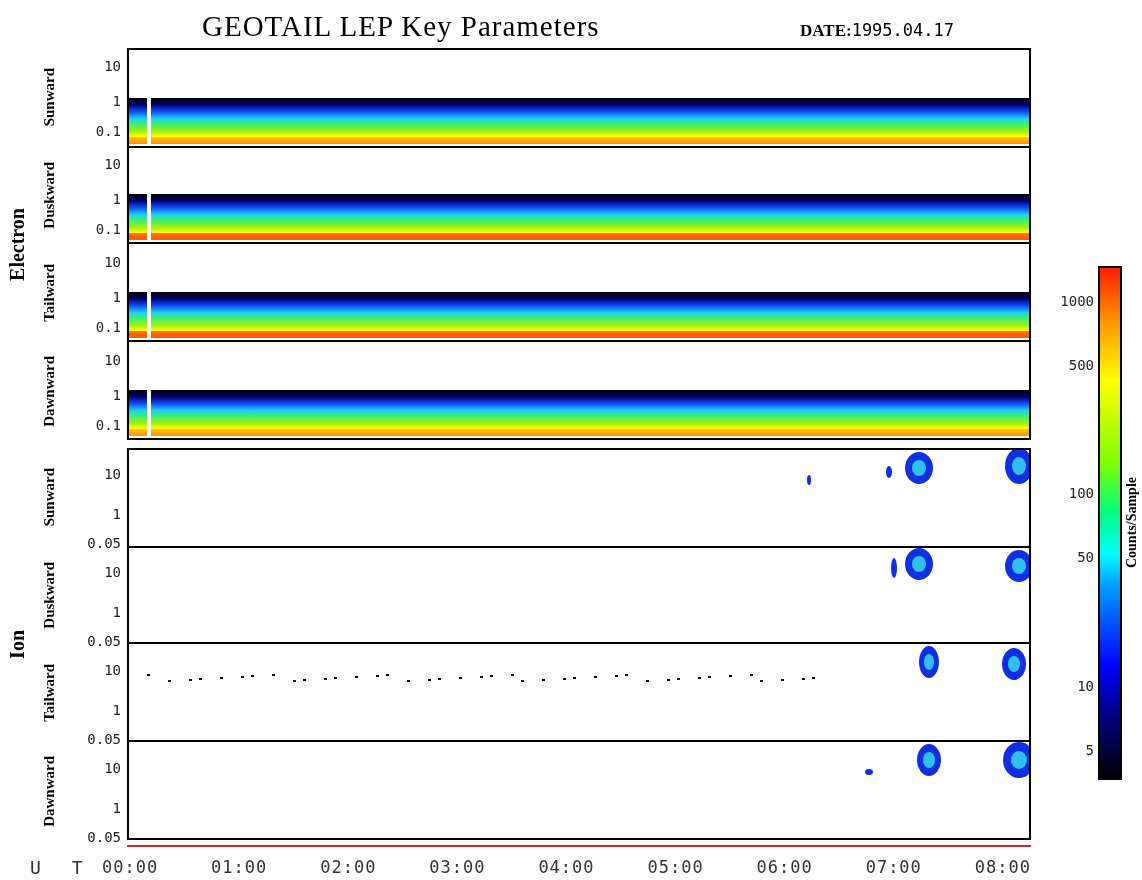  What do you see at coordinates (784, 867) in the screenshot?
I see `x-tick-label: 06:00` at bounding box center [784, 867].